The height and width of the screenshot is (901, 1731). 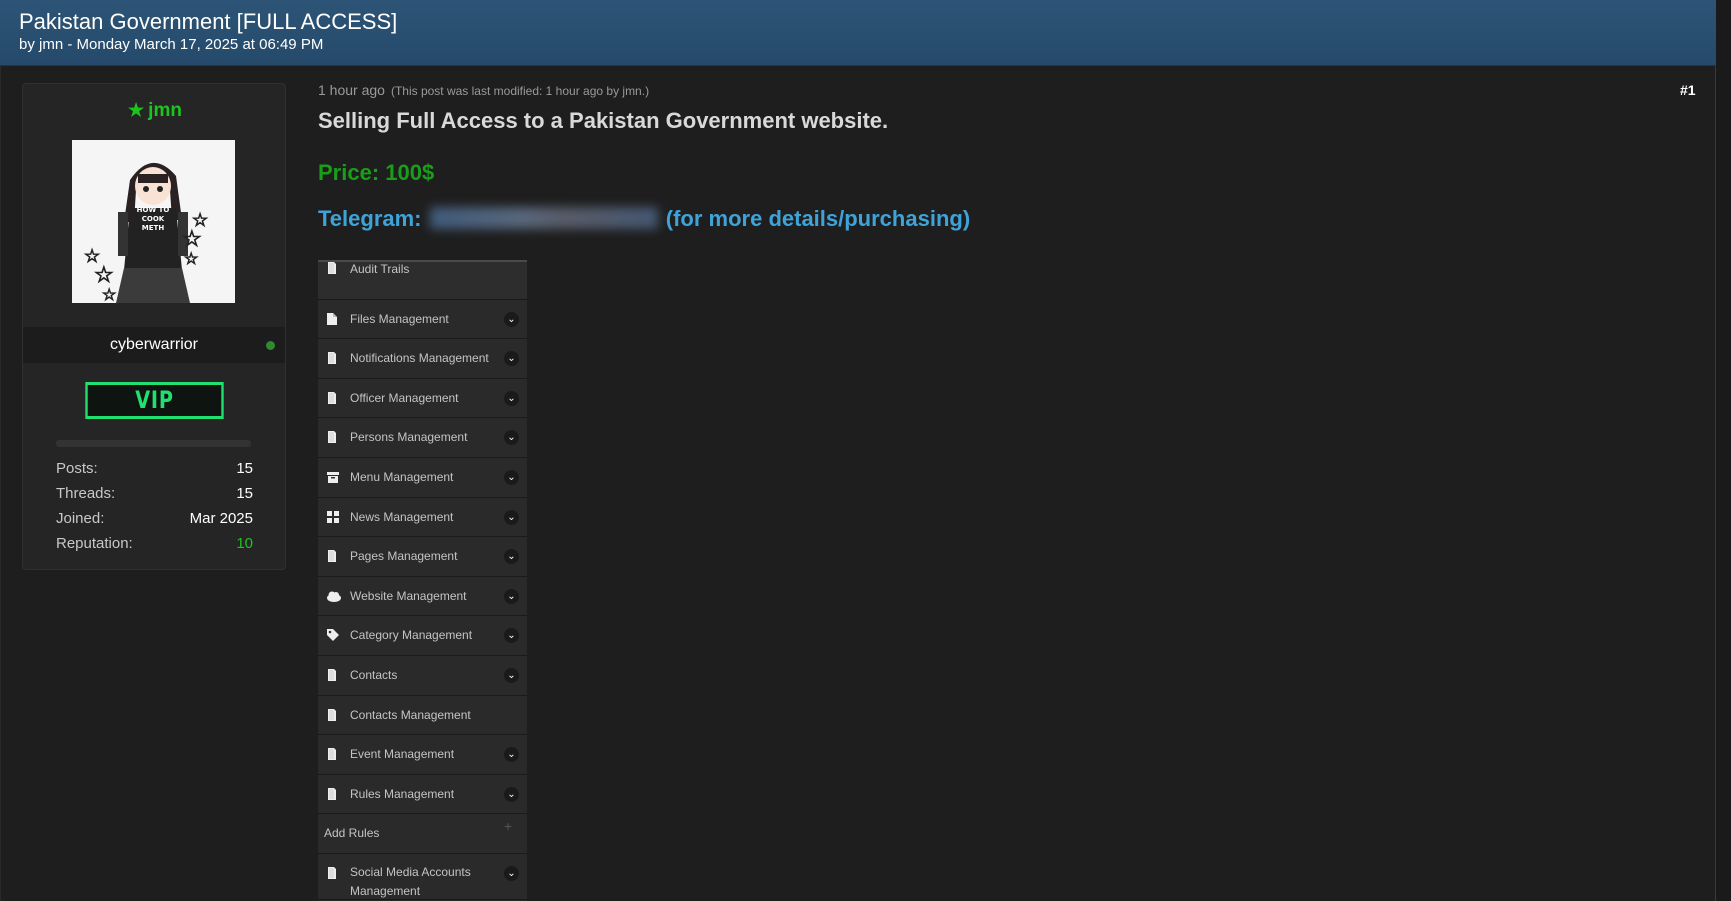 I want to click on screenshot-menu-item: Add Rules +, so click(x=422, y=834).